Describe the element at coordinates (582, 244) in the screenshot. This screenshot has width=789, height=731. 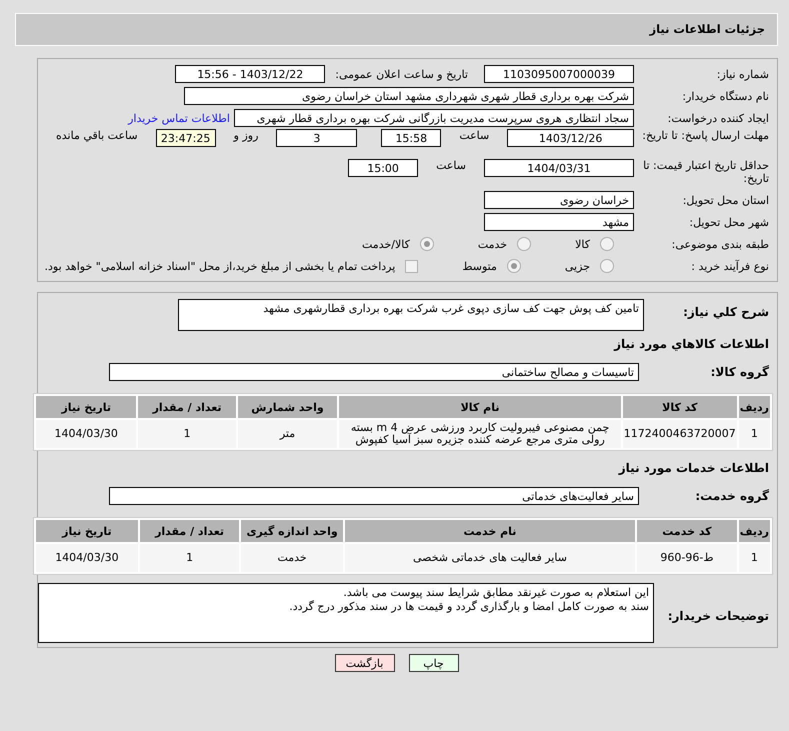
I see `radio-label: کالا` at that location.